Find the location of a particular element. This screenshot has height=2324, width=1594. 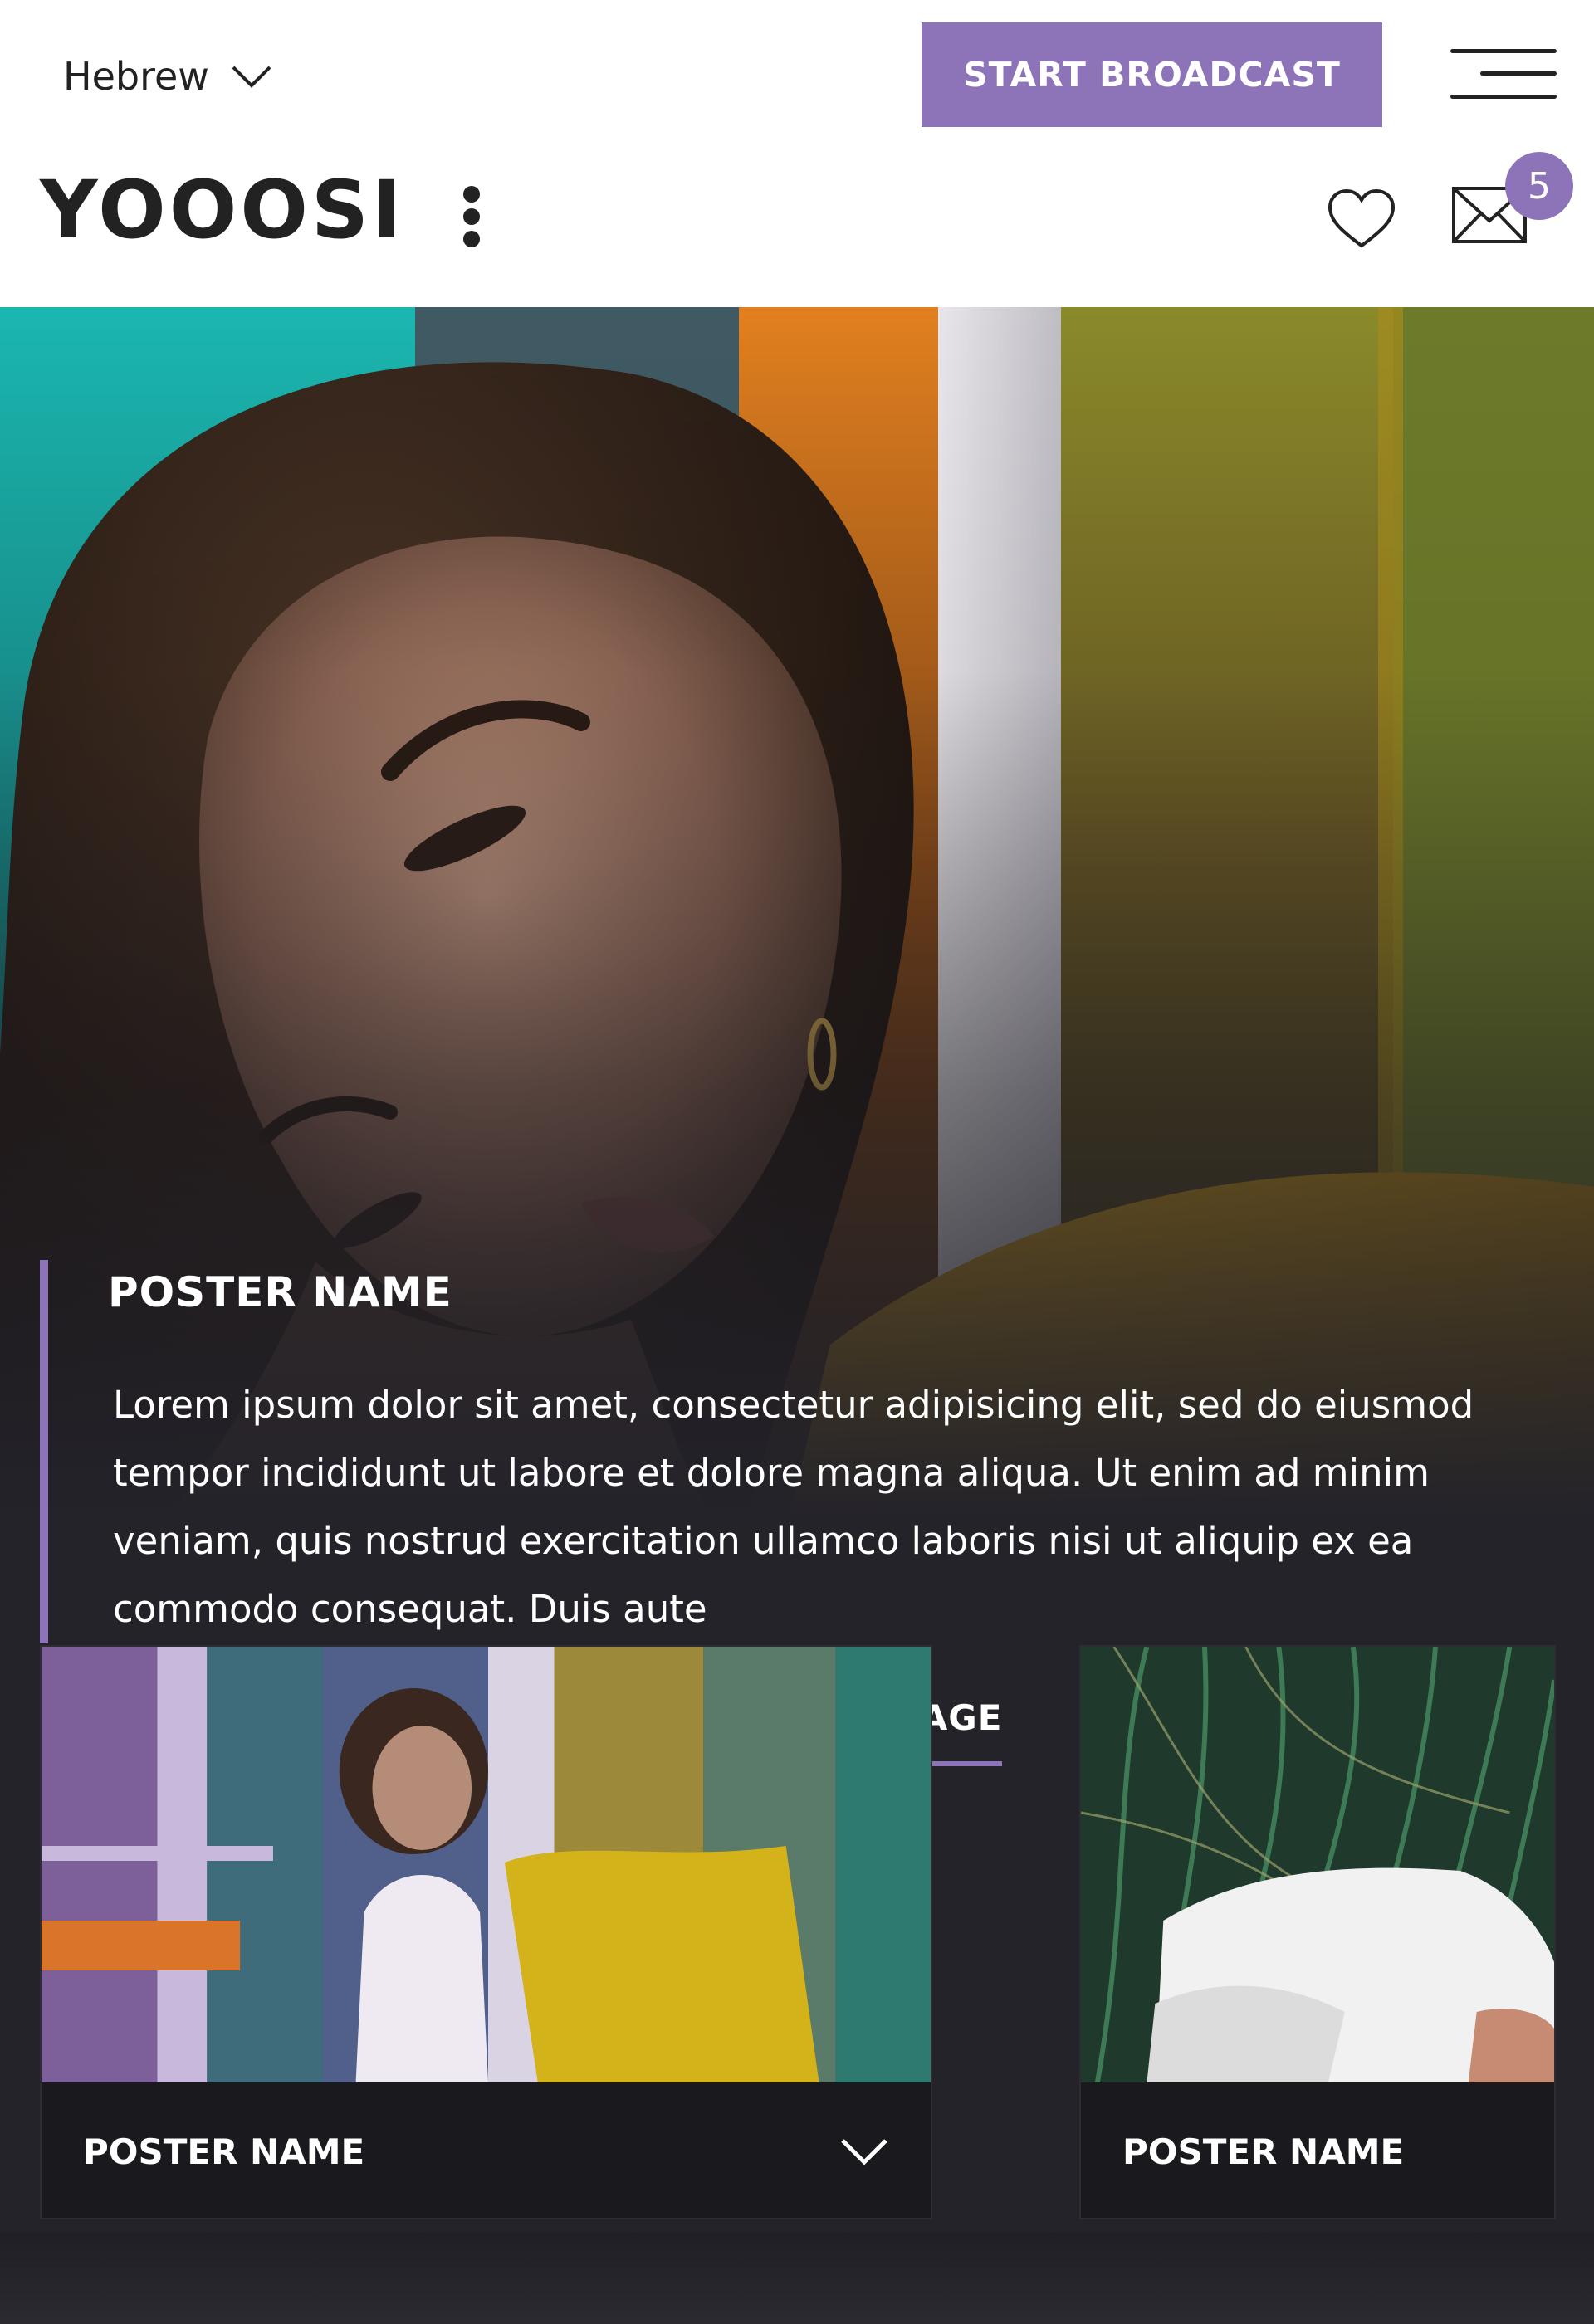

language-selector: Hebrew is located at coordinates (167, 76).